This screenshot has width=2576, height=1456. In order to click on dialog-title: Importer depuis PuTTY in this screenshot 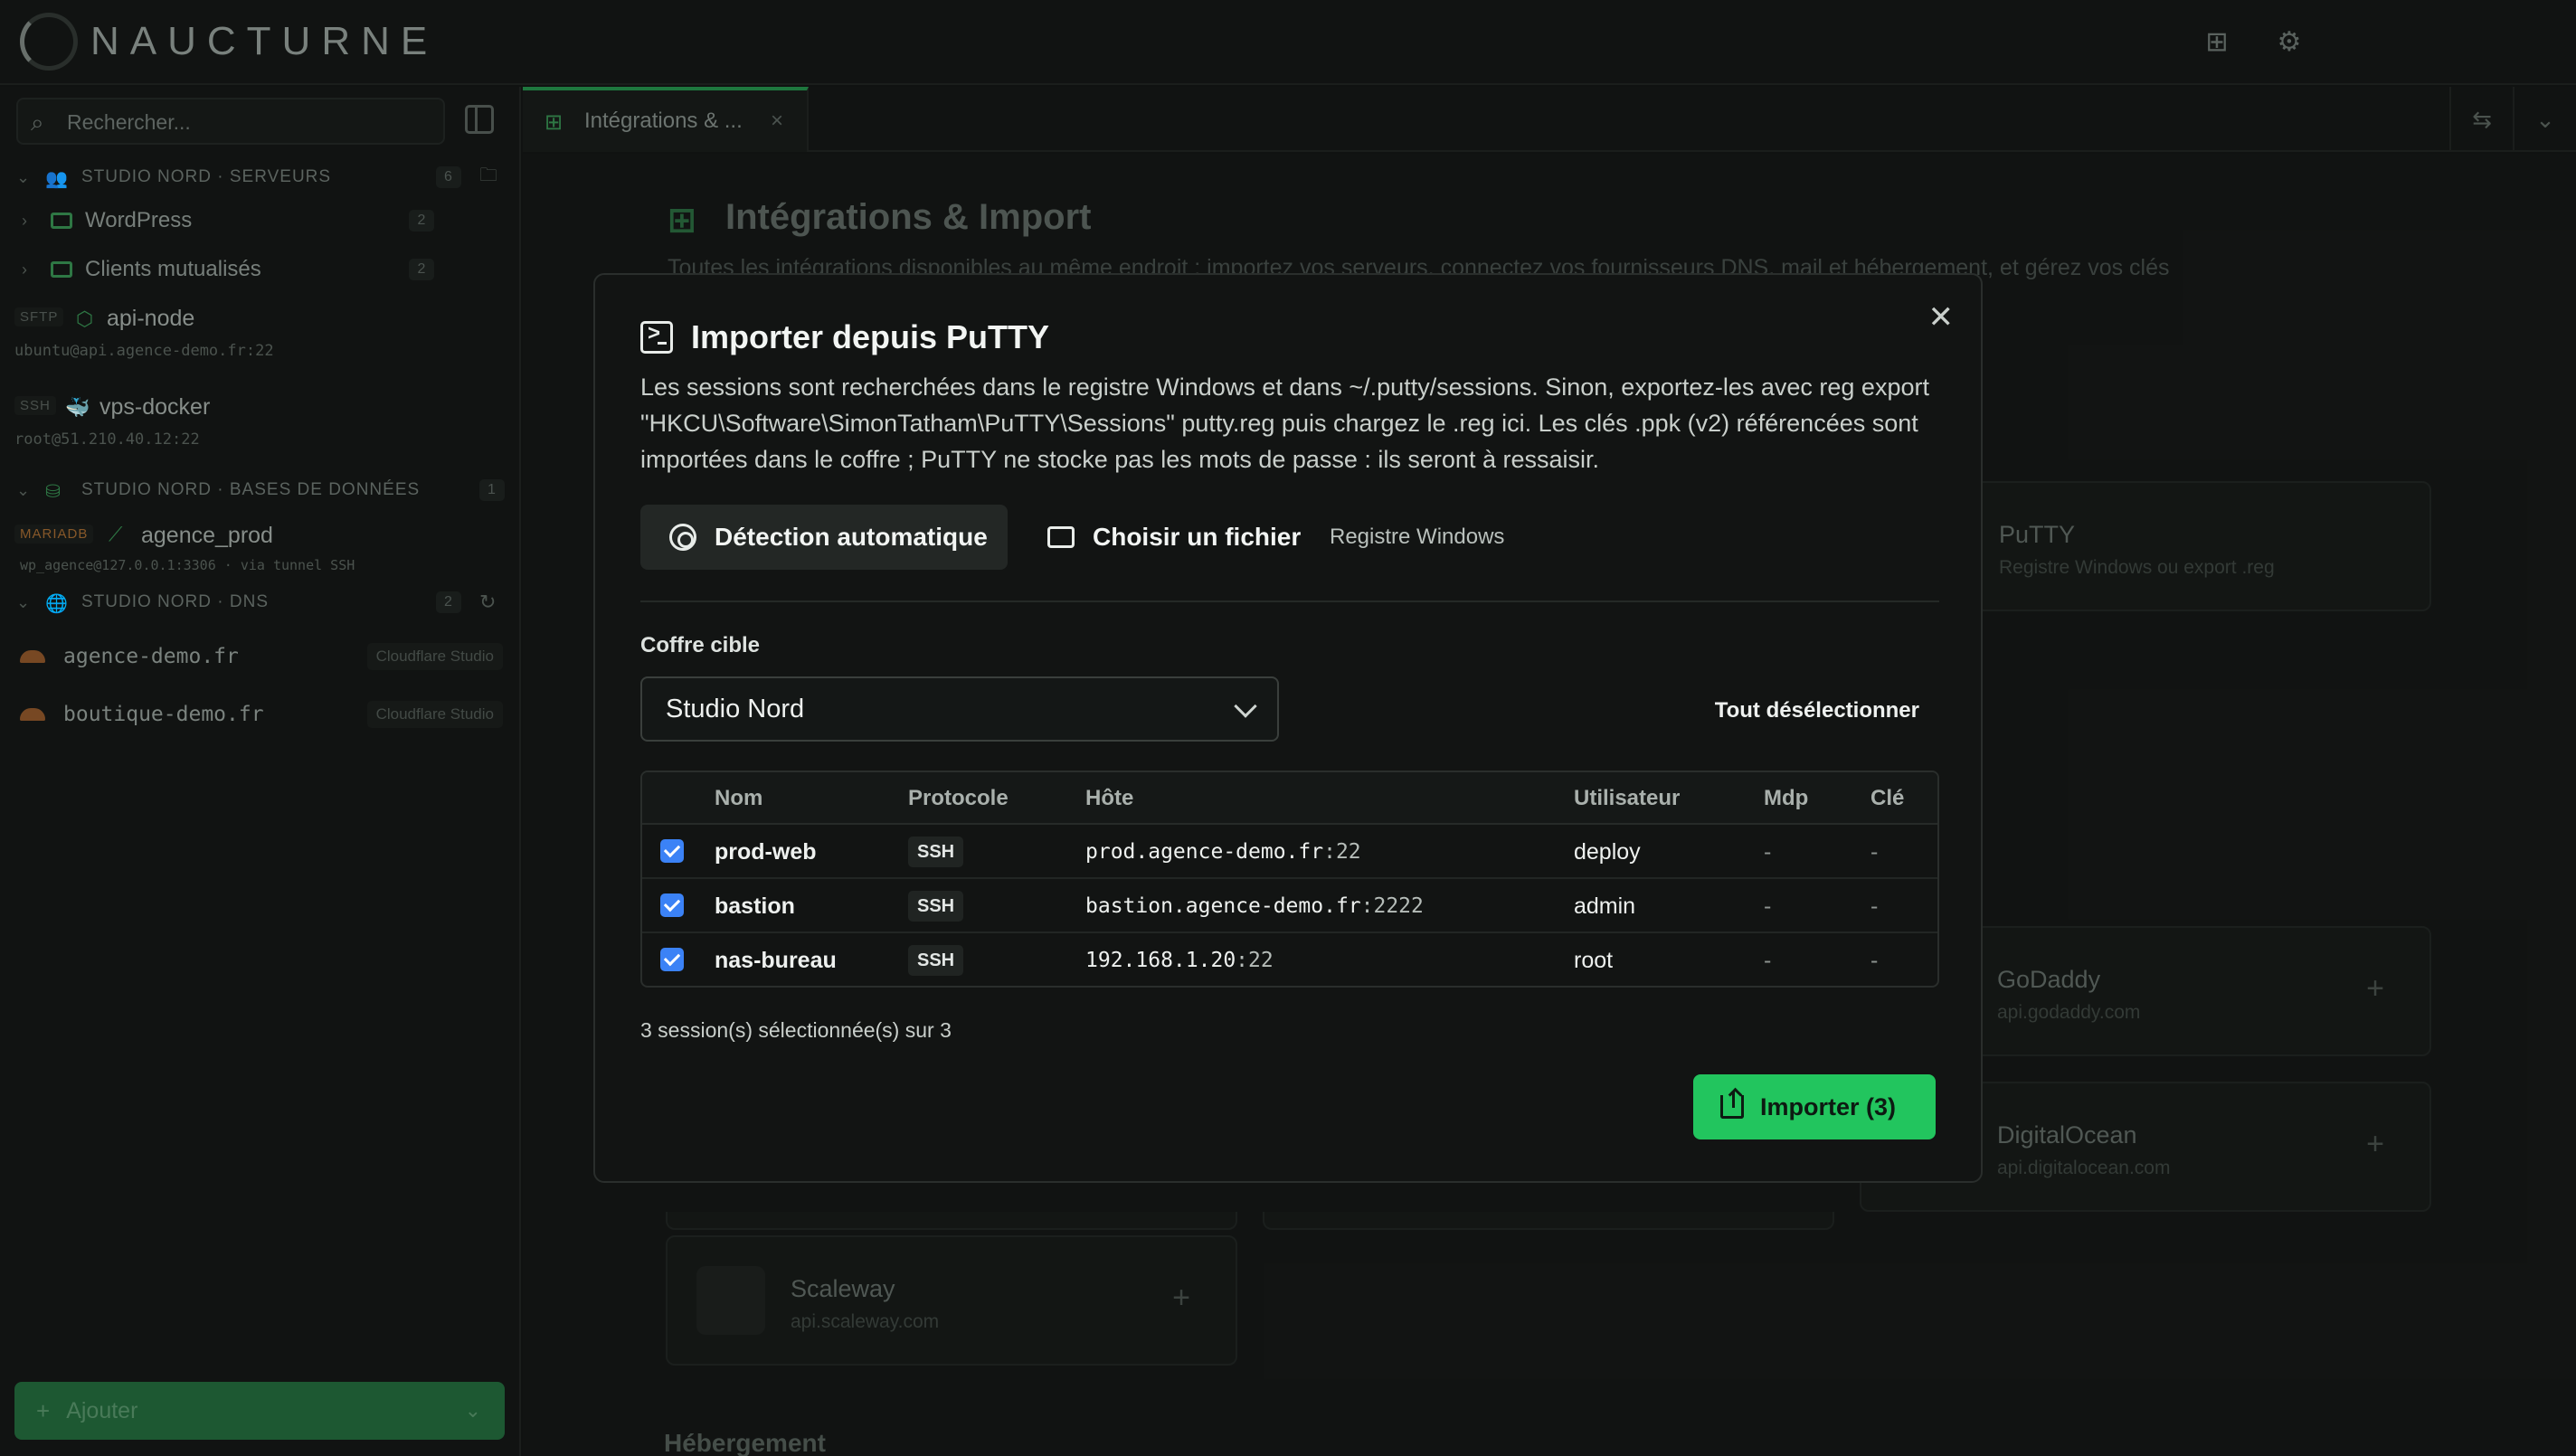, I will do `click(845, 337)`.